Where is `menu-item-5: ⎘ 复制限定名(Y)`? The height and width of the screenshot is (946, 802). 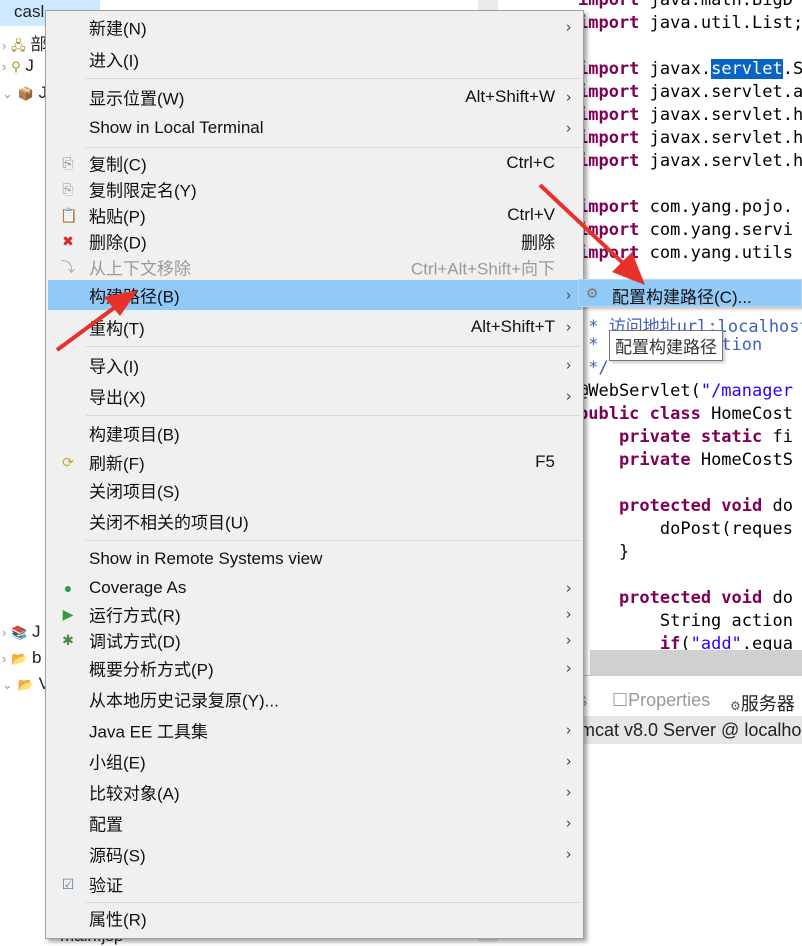
menu-item-5: ⎘ 复制限定名(Y) is located at coordinates (314, 189).